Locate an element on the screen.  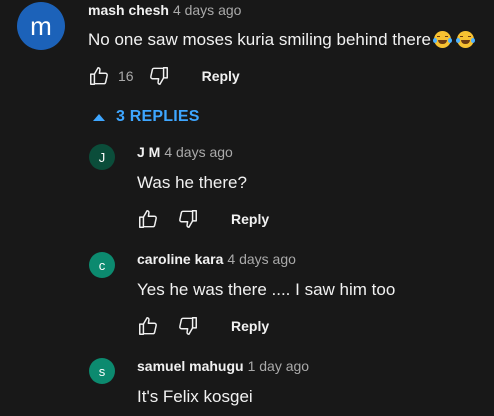
avatar-letter: s is located at coordinates (102, 371).